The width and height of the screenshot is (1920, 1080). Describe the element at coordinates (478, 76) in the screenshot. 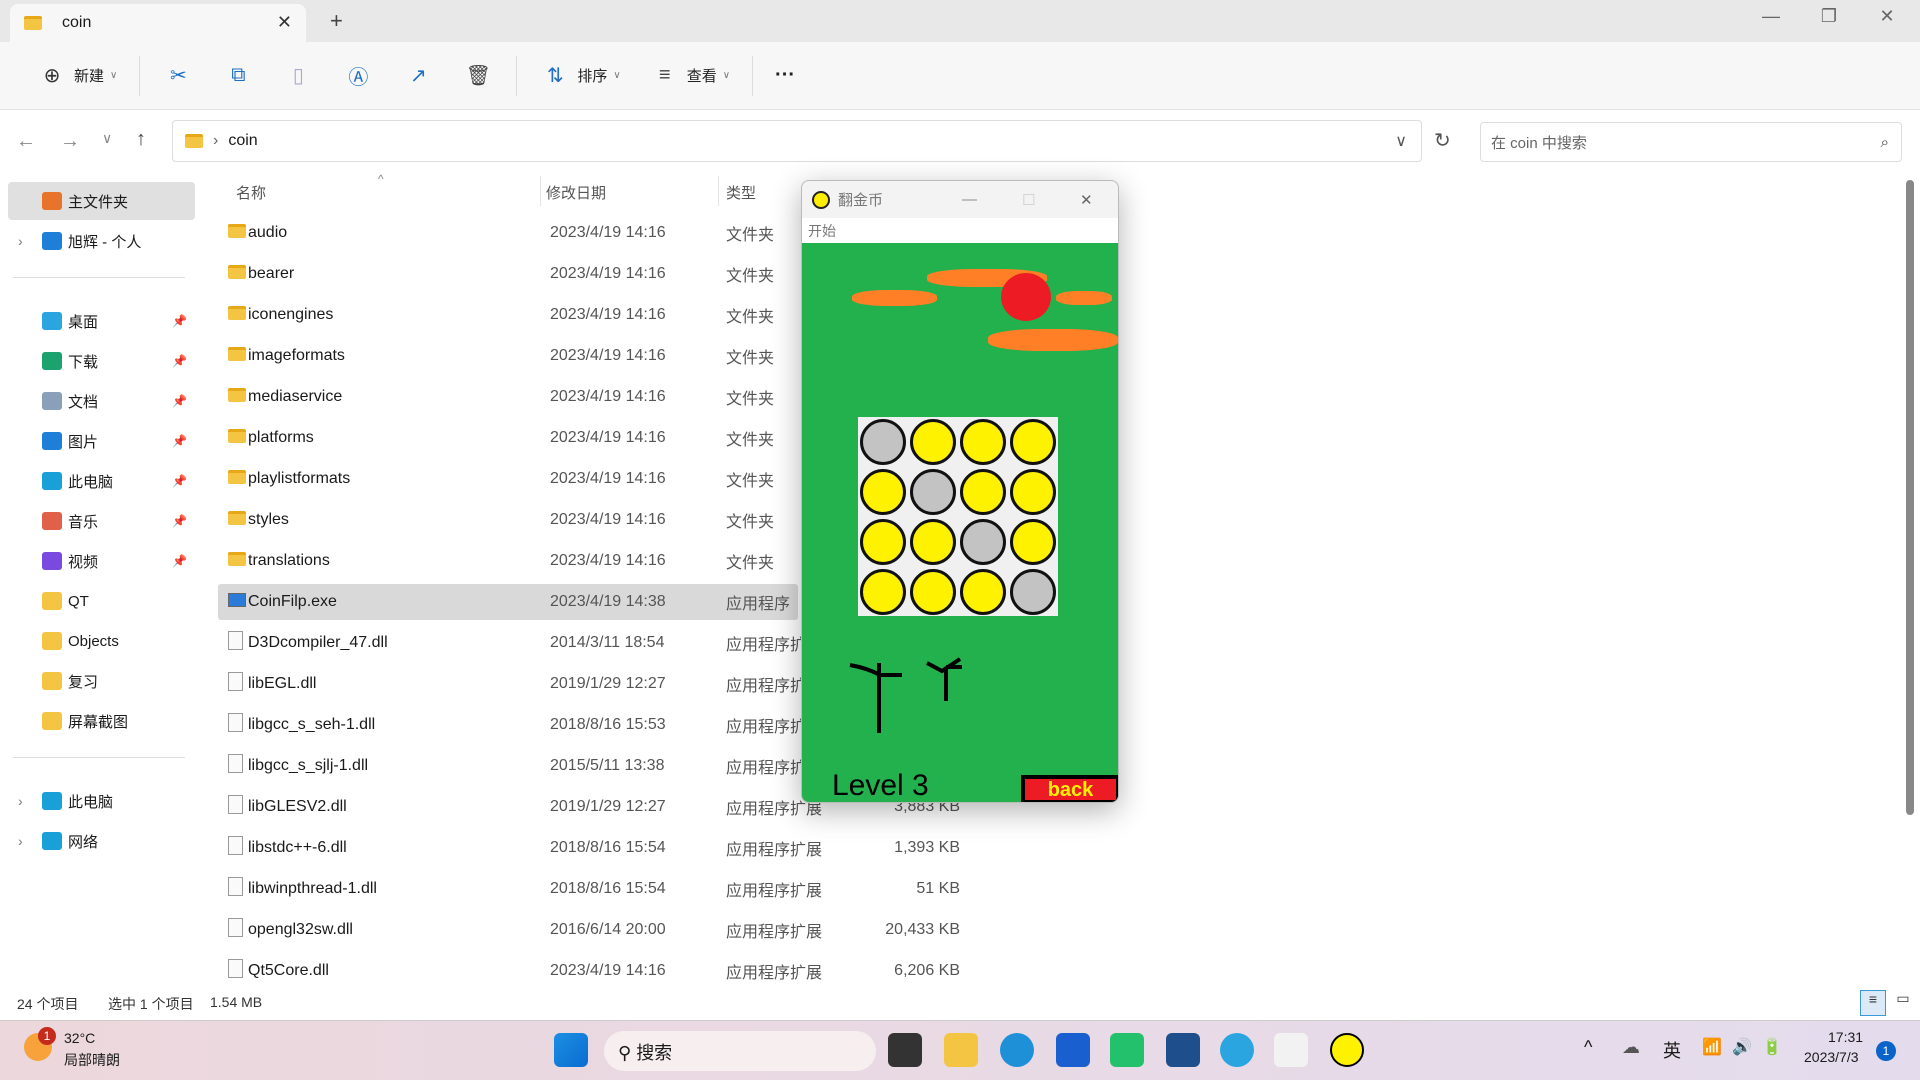

I see `delete-button: 🗑` at that location.